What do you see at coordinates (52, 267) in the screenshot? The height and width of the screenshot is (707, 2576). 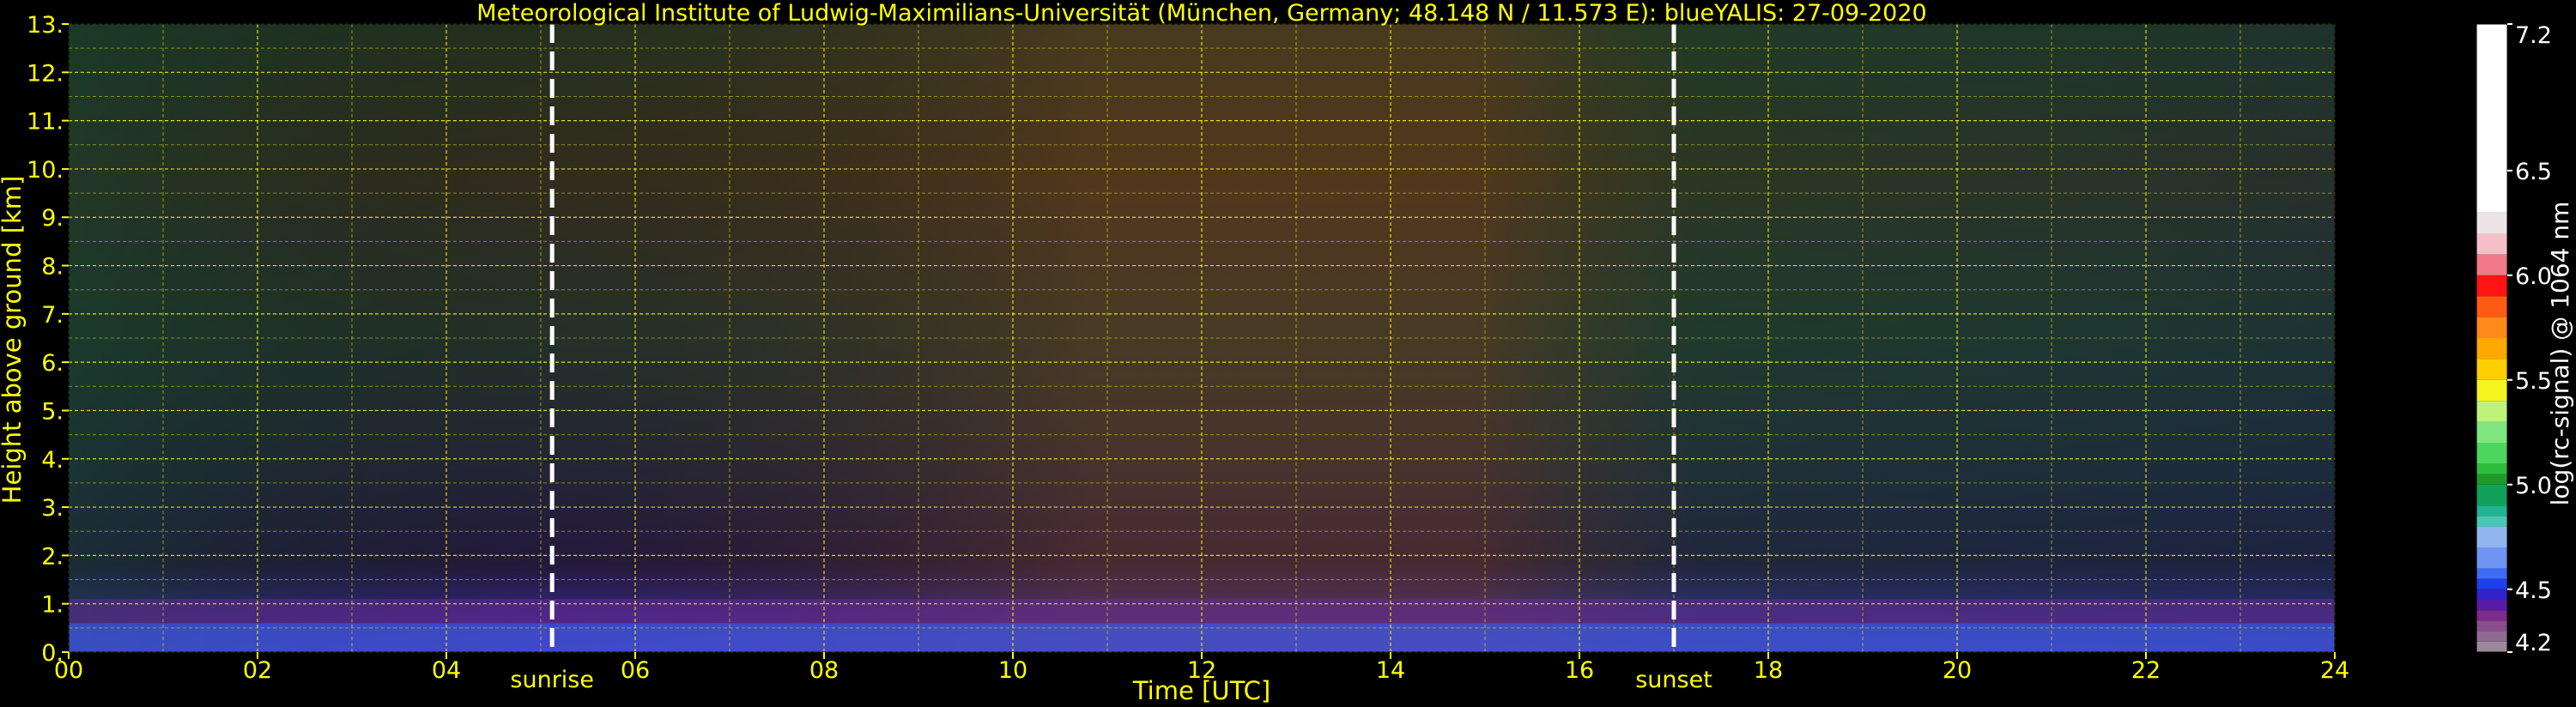 I see `y-tick-label: 8.` at bounding box center [52, 267].